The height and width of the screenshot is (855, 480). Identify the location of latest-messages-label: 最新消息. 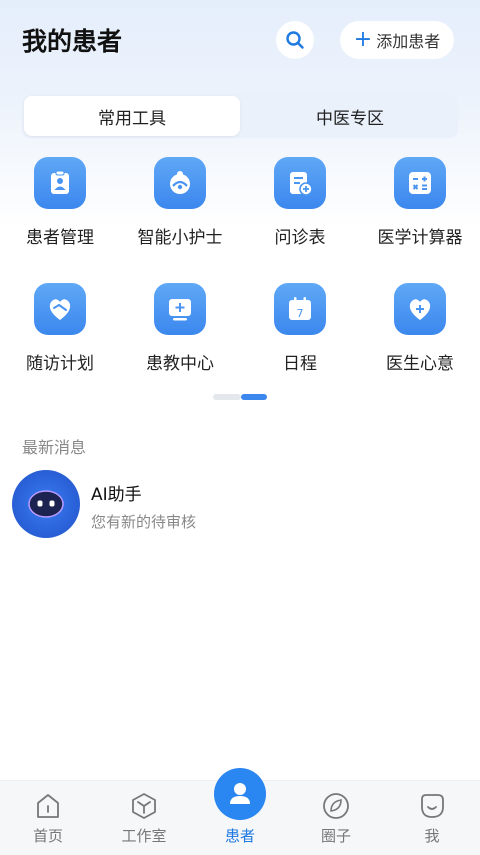
(54, 447).